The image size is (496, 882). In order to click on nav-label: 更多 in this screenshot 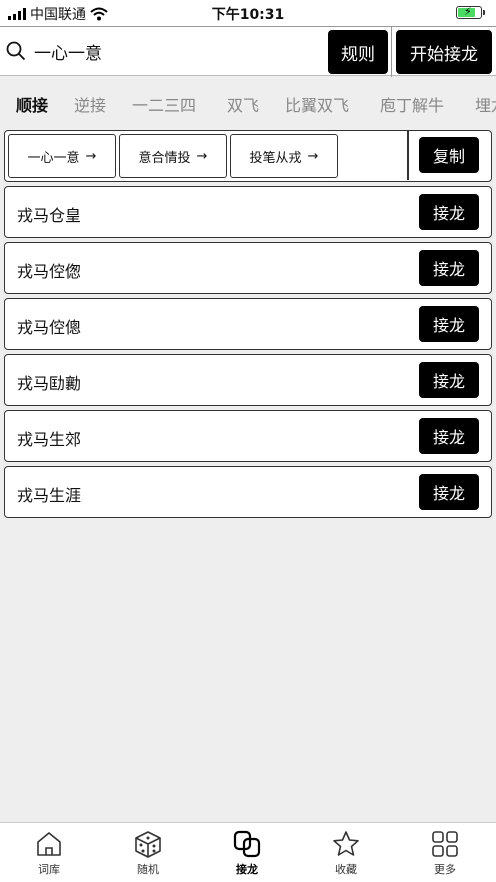, I will do `click(445, 869)`.